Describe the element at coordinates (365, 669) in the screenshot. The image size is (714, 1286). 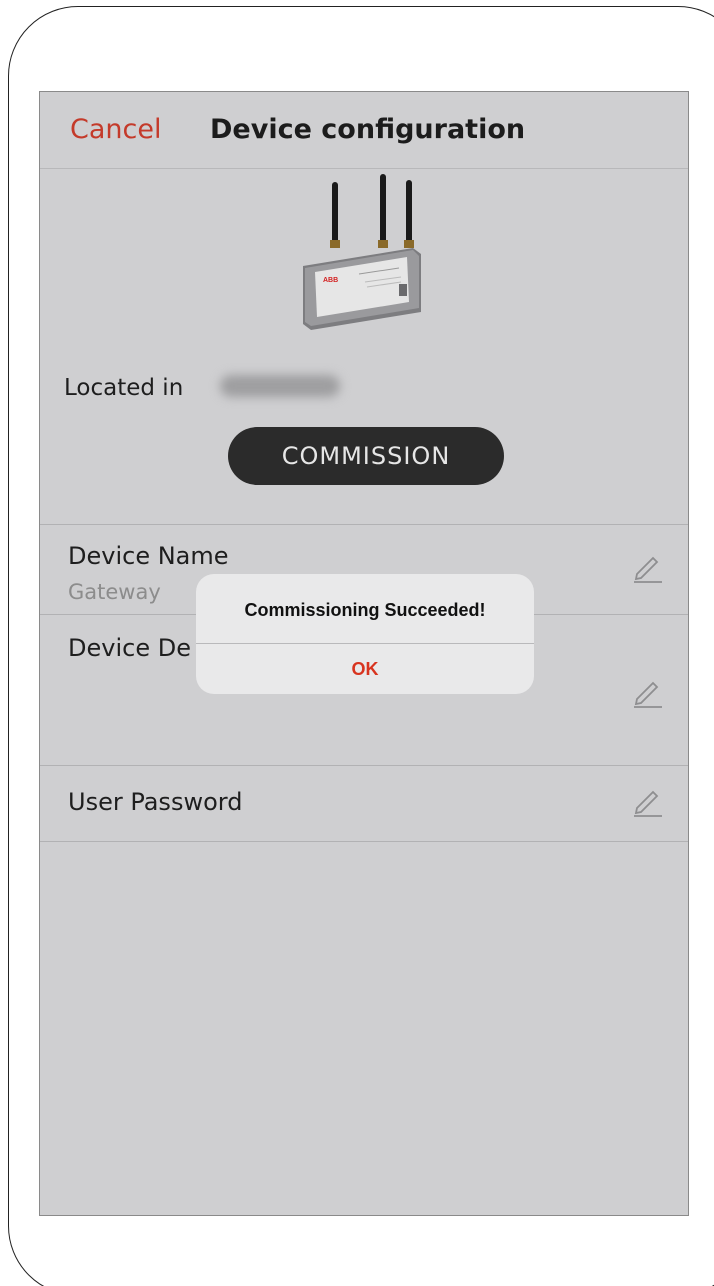
I see `ok-button: OK` at that location.